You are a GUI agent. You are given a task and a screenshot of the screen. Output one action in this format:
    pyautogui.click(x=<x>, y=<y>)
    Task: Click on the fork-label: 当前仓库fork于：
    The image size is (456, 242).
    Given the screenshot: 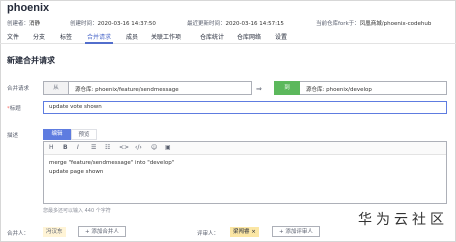 What is the action you would take?
    pyautogui.click(x=338, y=24)
    